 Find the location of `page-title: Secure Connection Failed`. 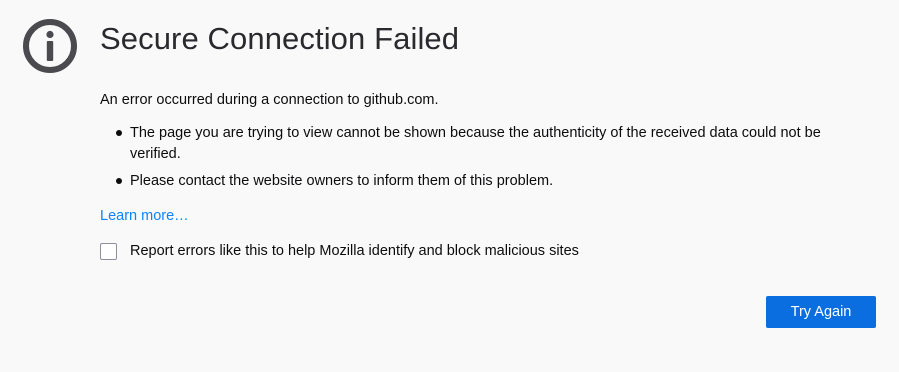

page-title: Secure Connection Failed is located at coordinates (280, 38).